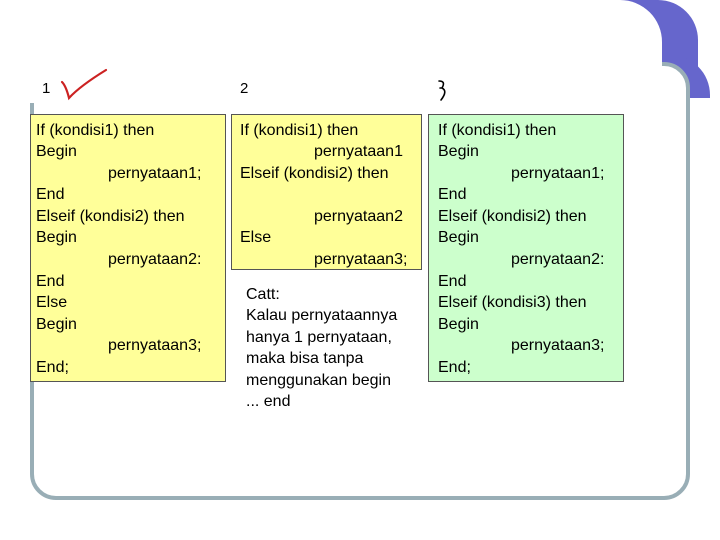 The width and height of the screenshot is (720, 540). What do you see at coordinates (358, 151) in the screenshot?
I see `code-line: pernyataan1` at bounding box center [358, 151].